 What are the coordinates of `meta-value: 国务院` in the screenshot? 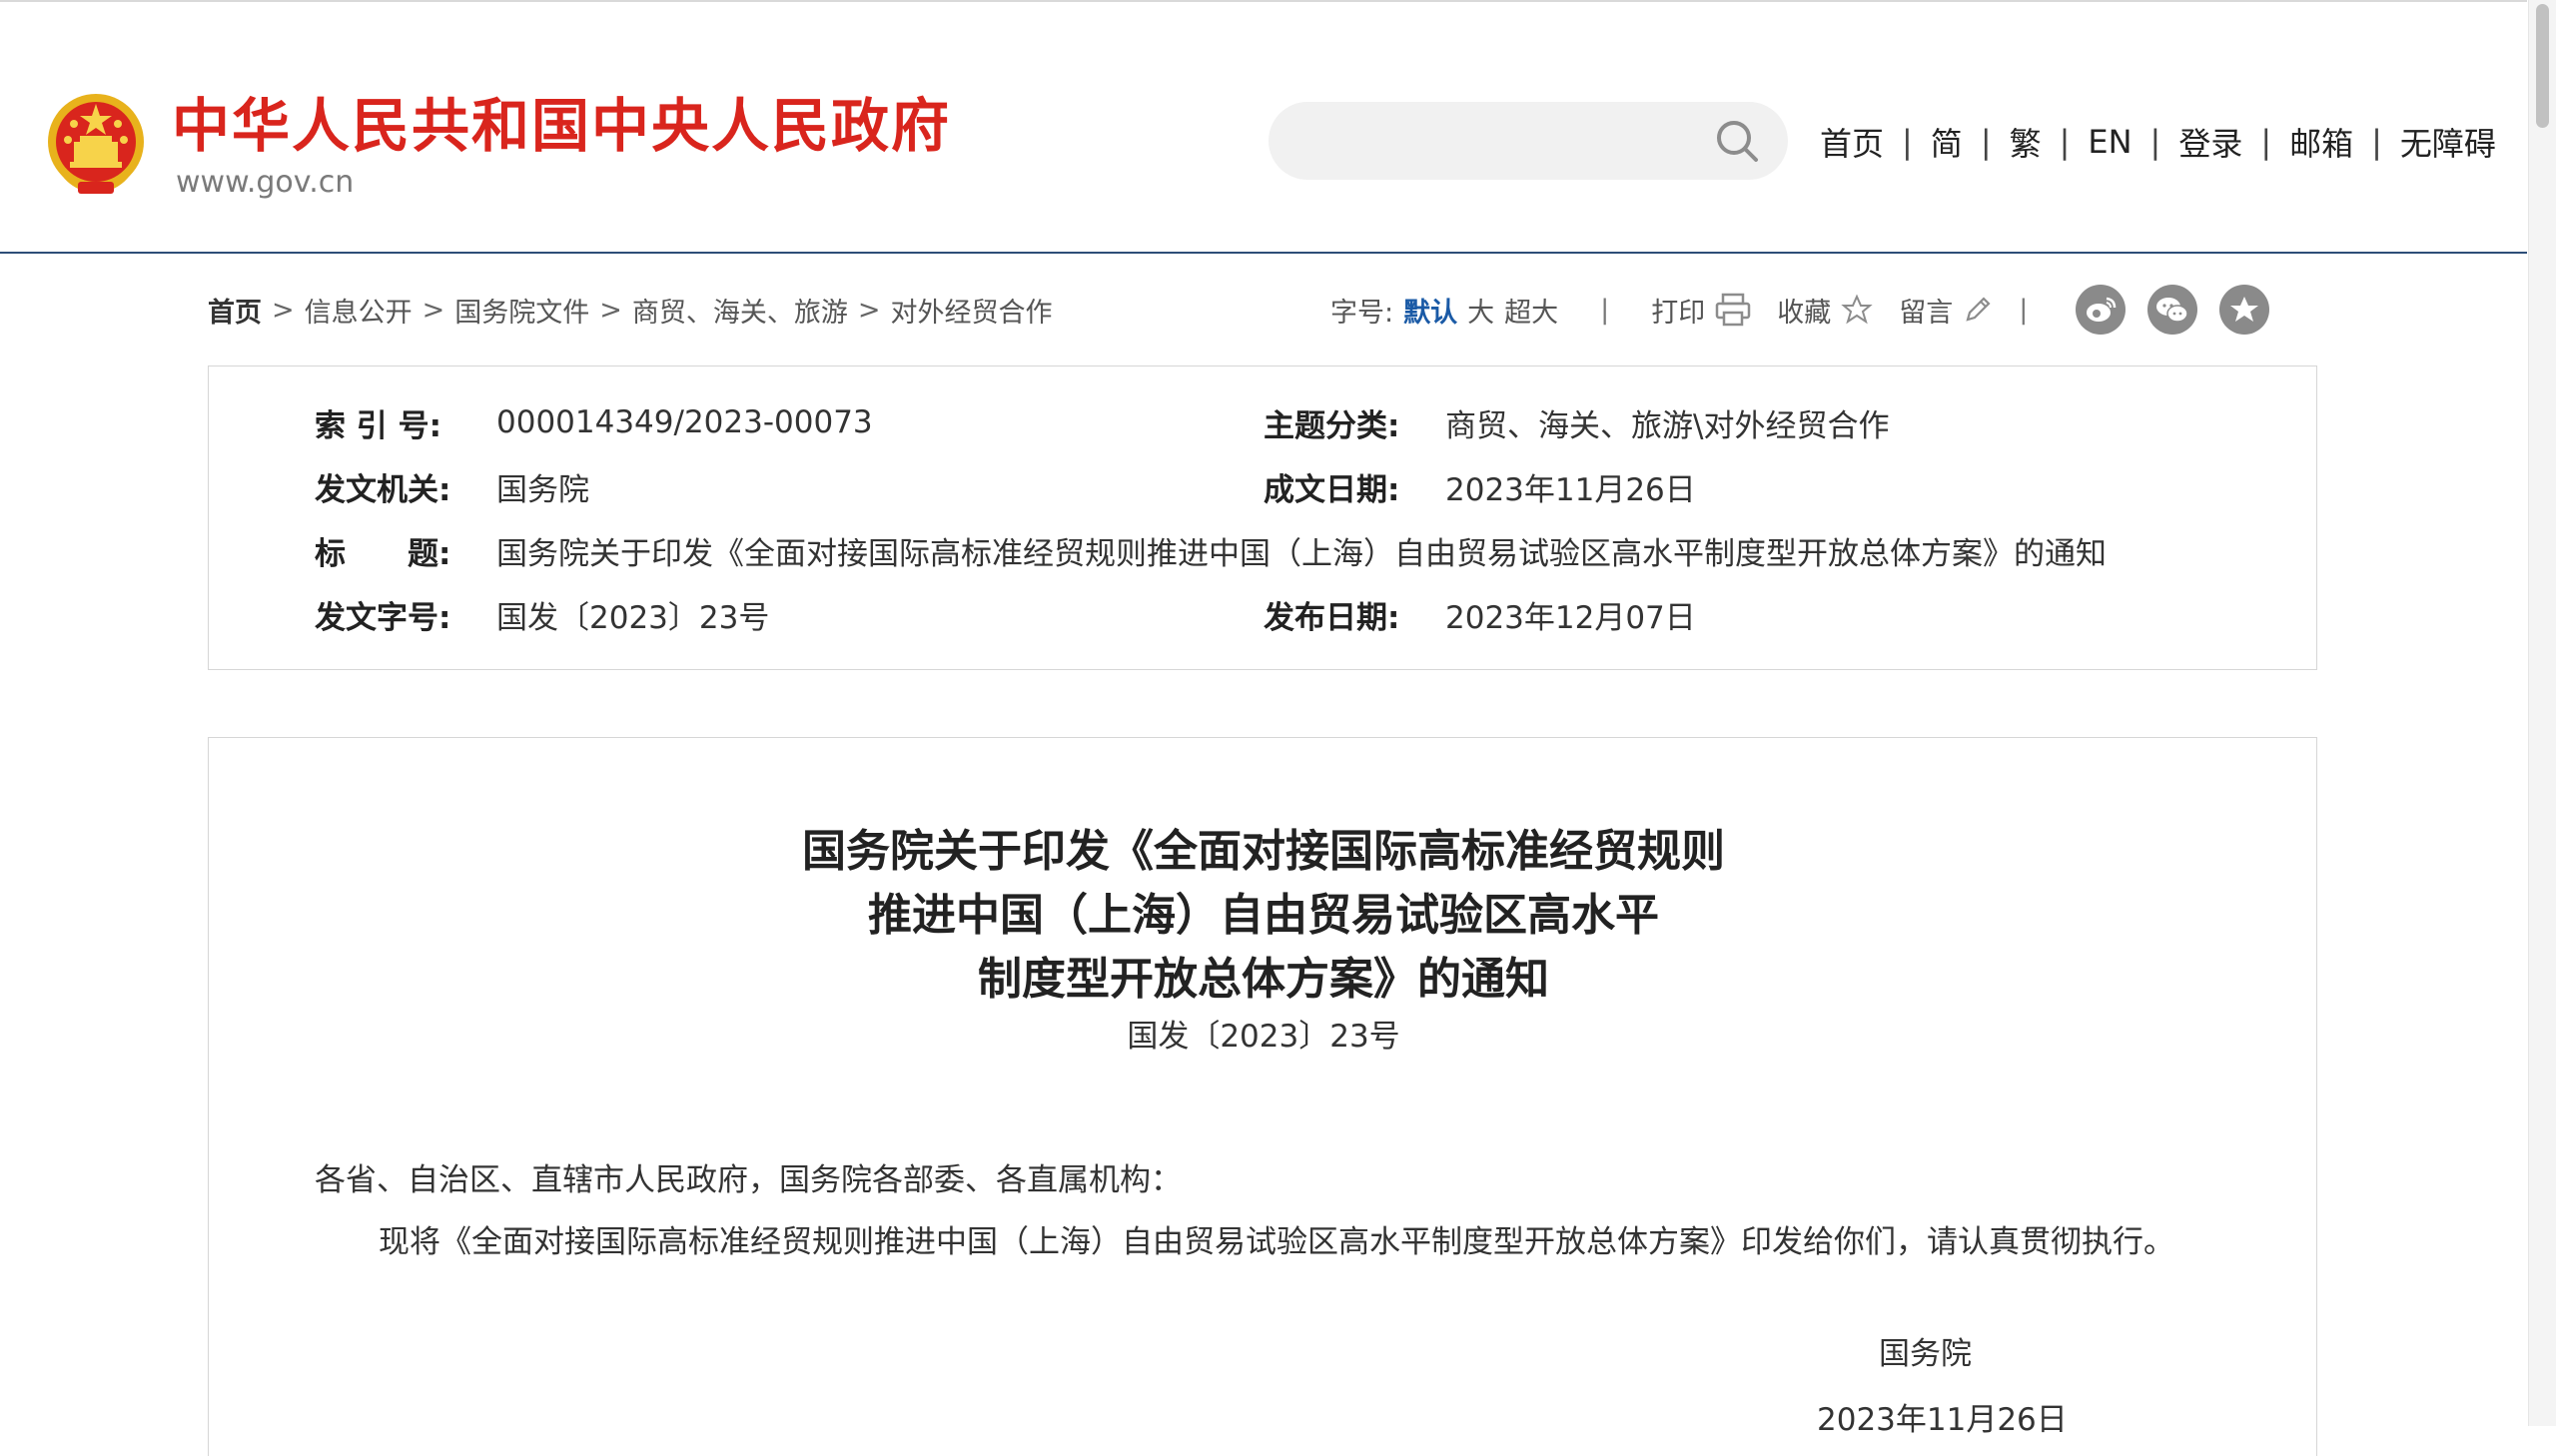 It's located at (542, 489).